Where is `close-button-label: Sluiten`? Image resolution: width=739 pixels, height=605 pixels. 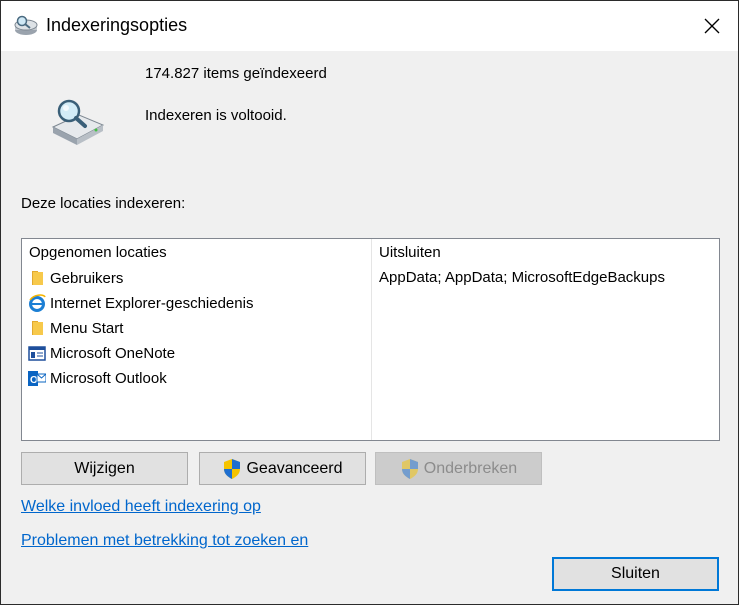 close-button-label: Sluiten is located at coordinates (635, 573).